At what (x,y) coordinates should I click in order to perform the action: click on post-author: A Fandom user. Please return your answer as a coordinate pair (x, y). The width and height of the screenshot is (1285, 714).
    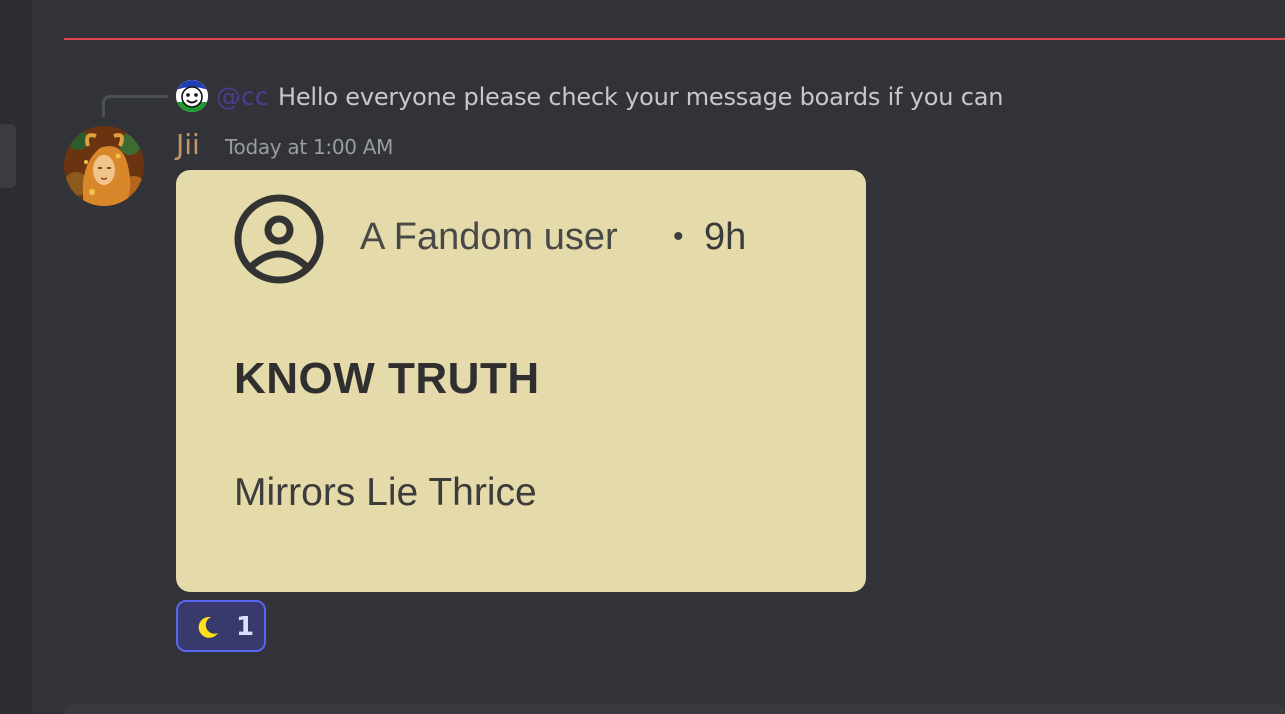
    Looking at the image, I should click on (489, 237).